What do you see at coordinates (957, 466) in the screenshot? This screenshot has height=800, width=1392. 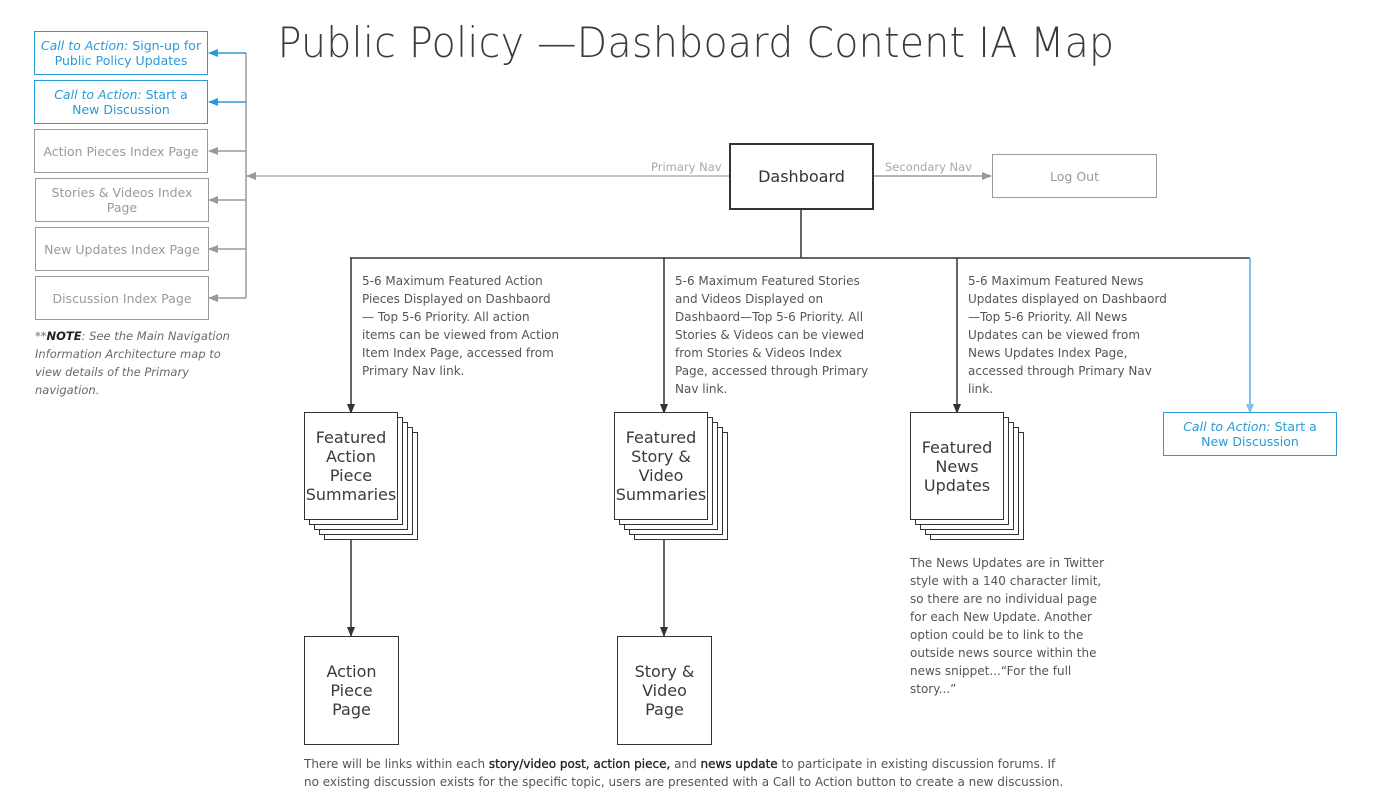 I see `stack-front-label: Featured News Updates` at bounding box center [957, 466].